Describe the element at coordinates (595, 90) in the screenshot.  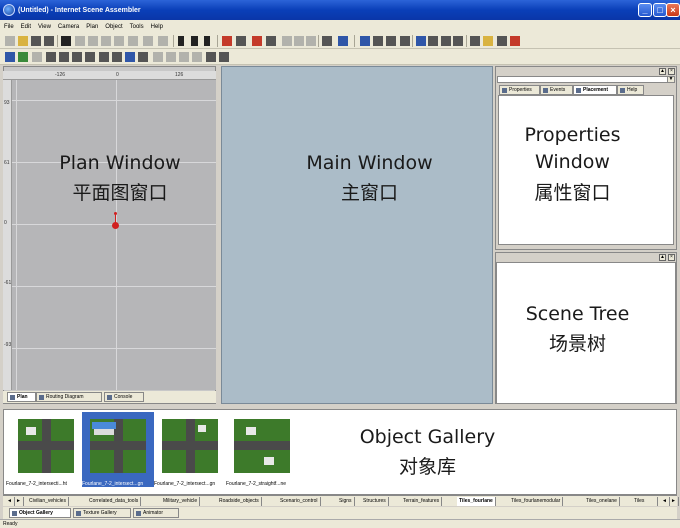
I see `tab-placement: Placement` at that location.